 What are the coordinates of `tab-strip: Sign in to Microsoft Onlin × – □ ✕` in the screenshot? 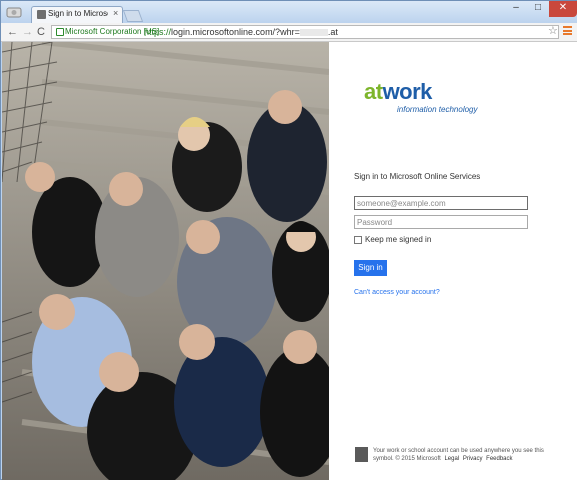 It's located at (289, 12).